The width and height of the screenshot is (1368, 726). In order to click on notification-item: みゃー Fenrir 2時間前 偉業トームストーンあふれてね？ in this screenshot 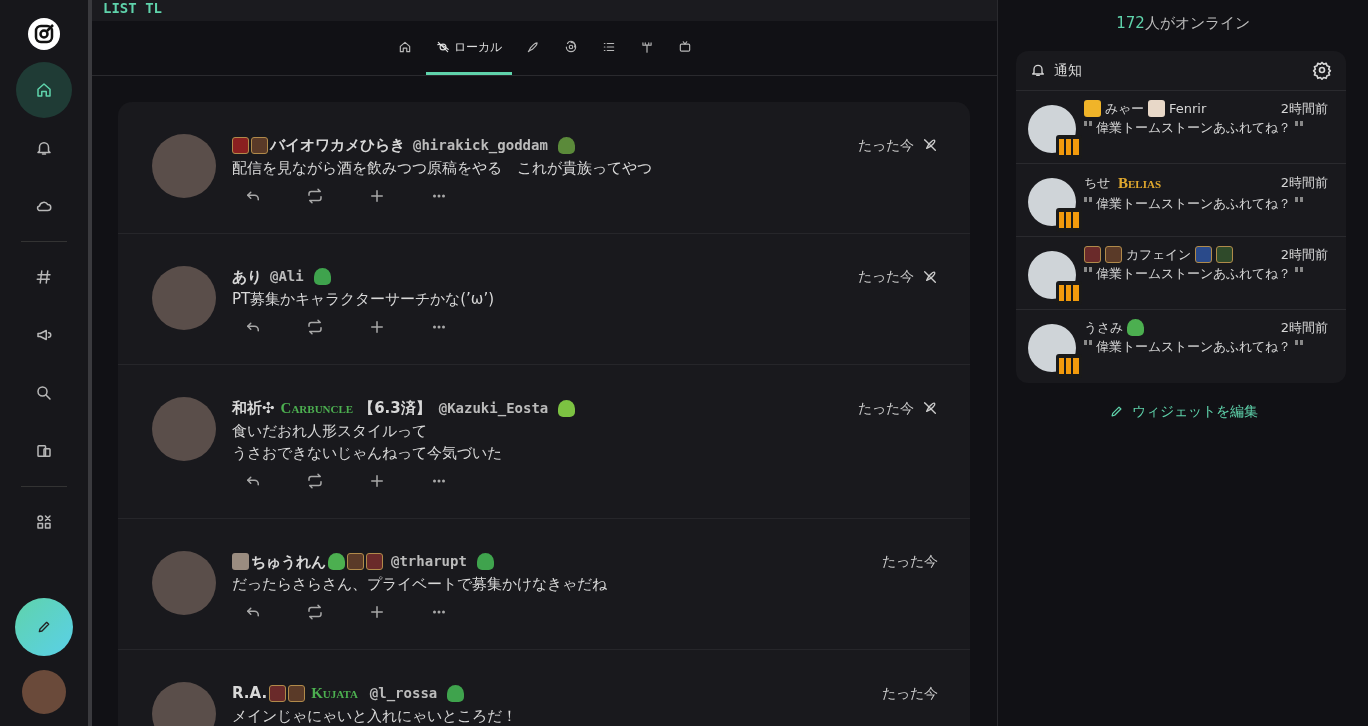, I will do `click(1181, 127)`.